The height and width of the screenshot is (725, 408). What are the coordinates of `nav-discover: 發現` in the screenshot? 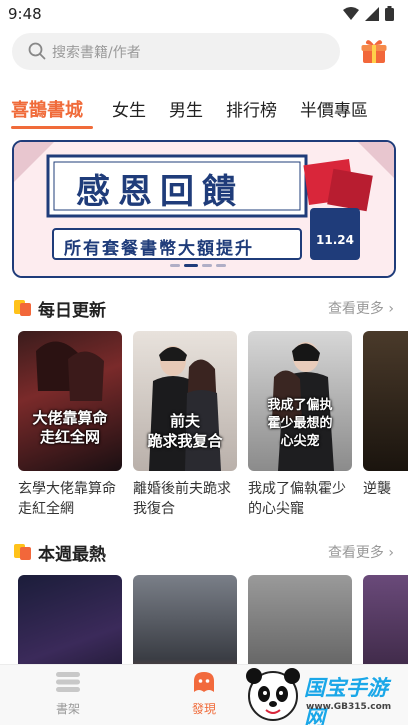 It's located at (204, 694).